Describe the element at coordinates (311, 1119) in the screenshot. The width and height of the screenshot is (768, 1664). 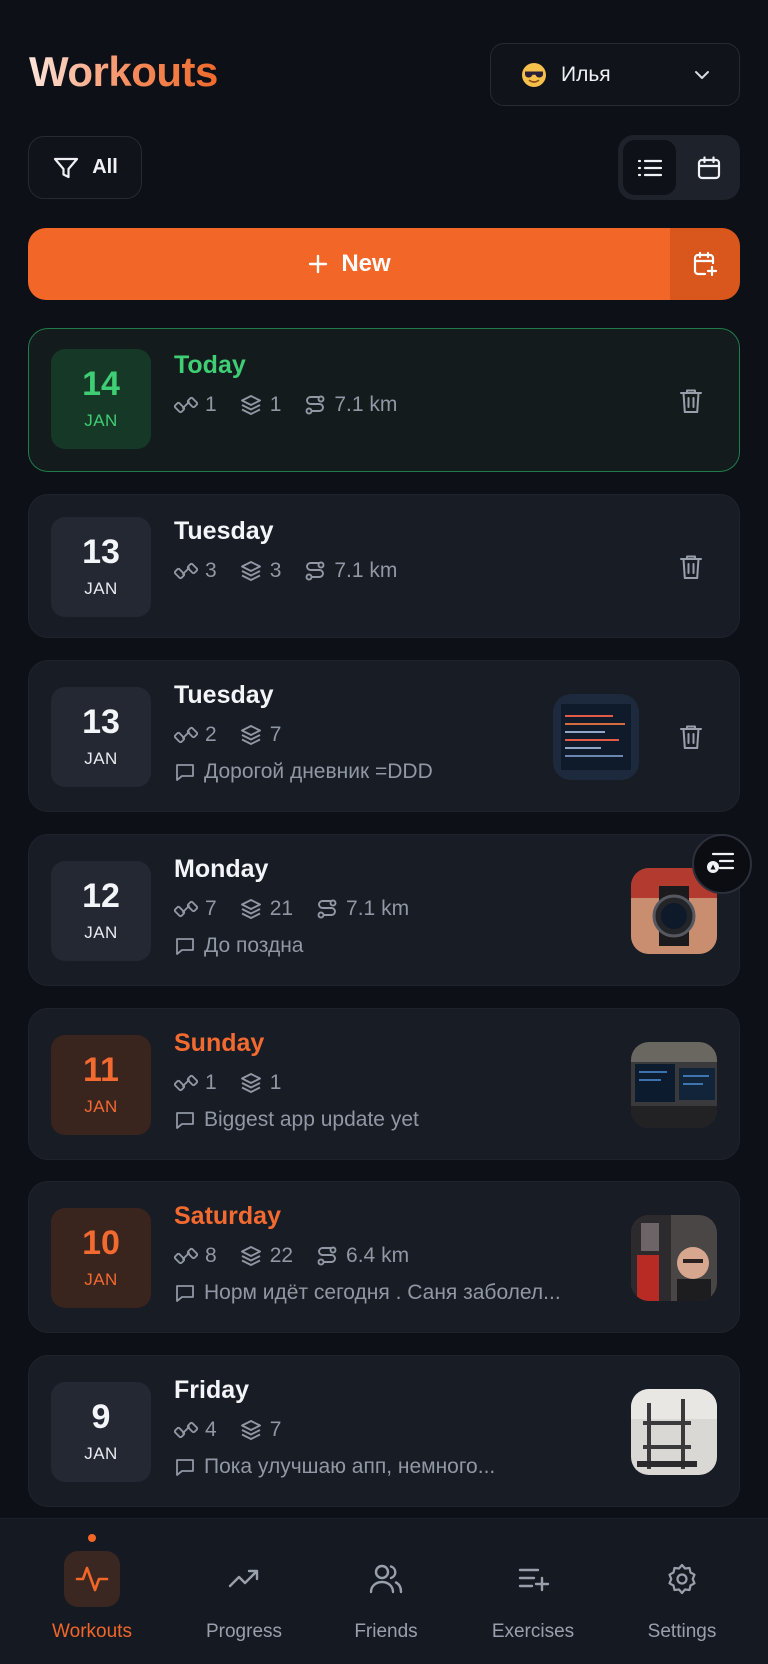
I see `note-text: Biggest app update yet` at that location.